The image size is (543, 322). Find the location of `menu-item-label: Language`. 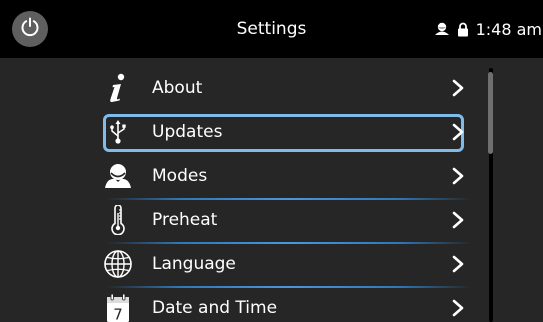

menu-item-label: Language is located at coordinates (194, 264).